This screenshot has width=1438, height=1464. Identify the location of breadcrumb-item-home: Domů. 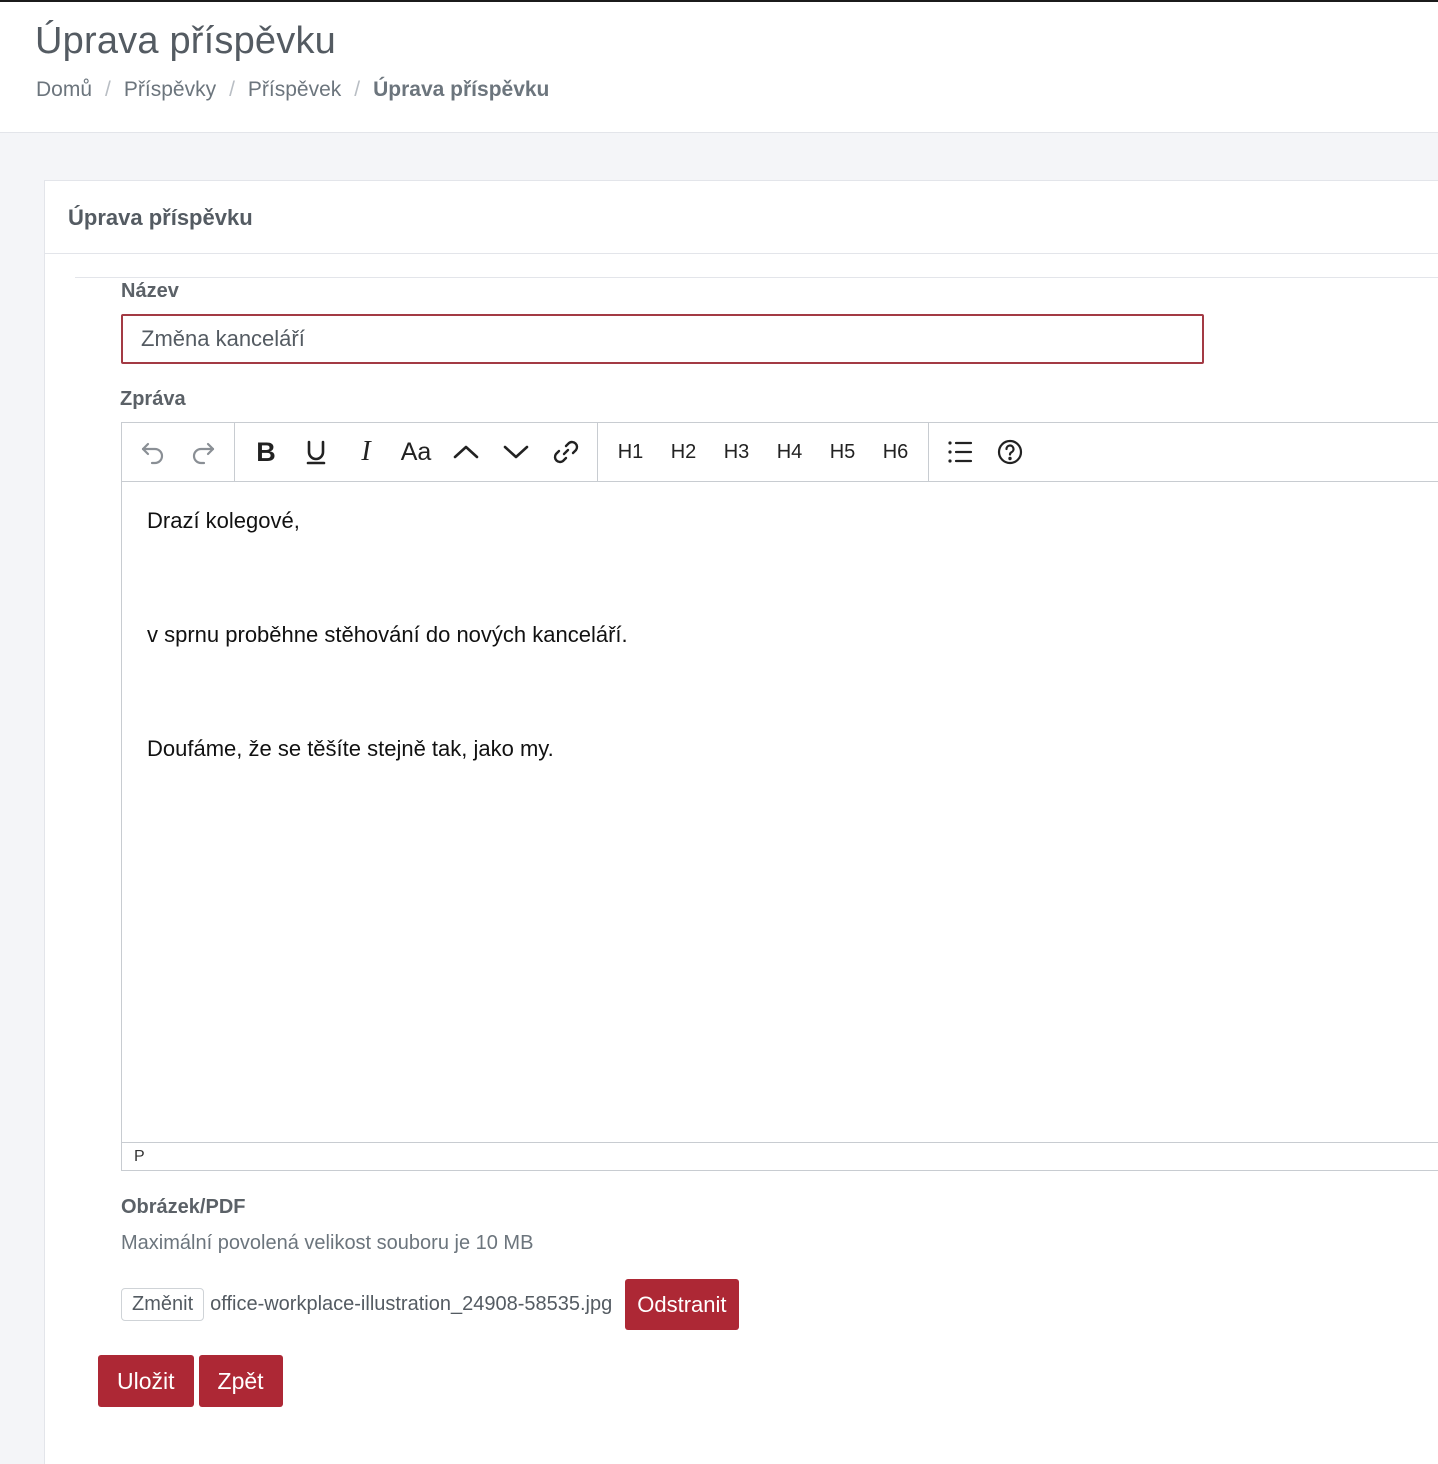
(64, 90).